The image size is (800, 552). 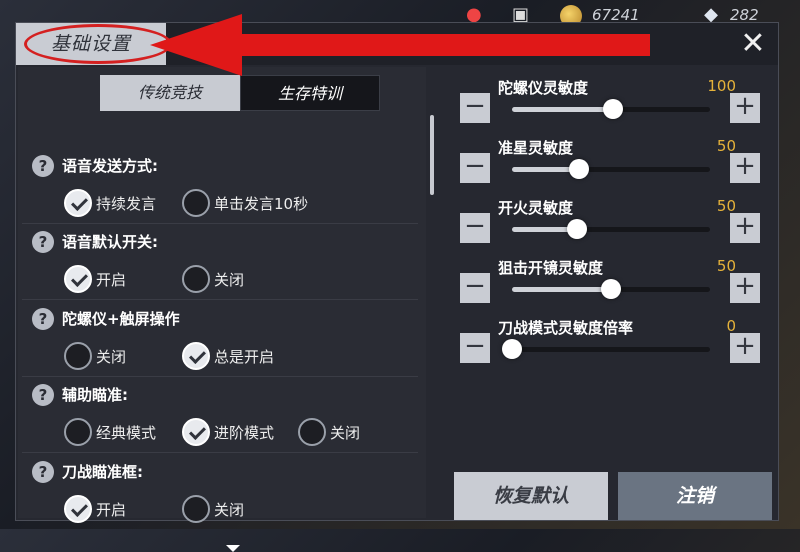 I want to click on logout-button: 注销, so click(x=695, y=496).